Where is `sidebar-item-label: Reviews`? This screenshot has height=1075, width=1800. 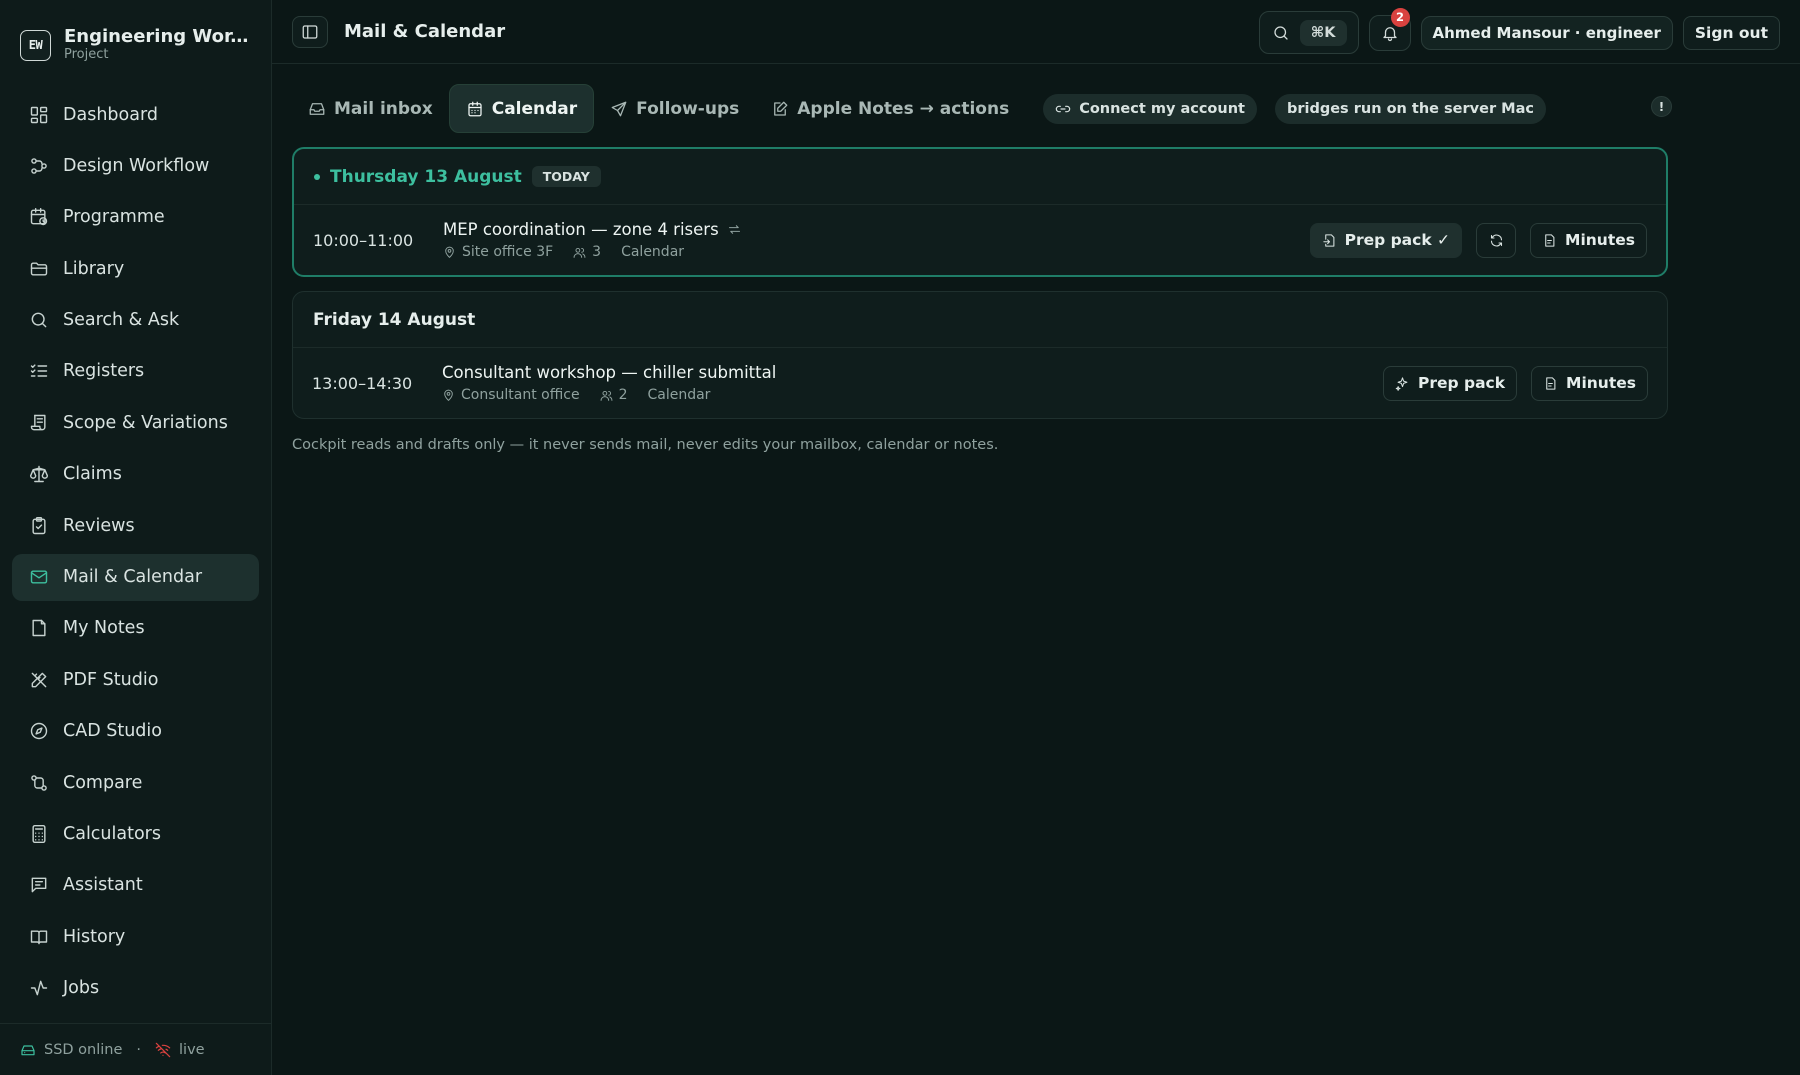
sidebar-item-label: Reviews is located at coordinates (99, 525).